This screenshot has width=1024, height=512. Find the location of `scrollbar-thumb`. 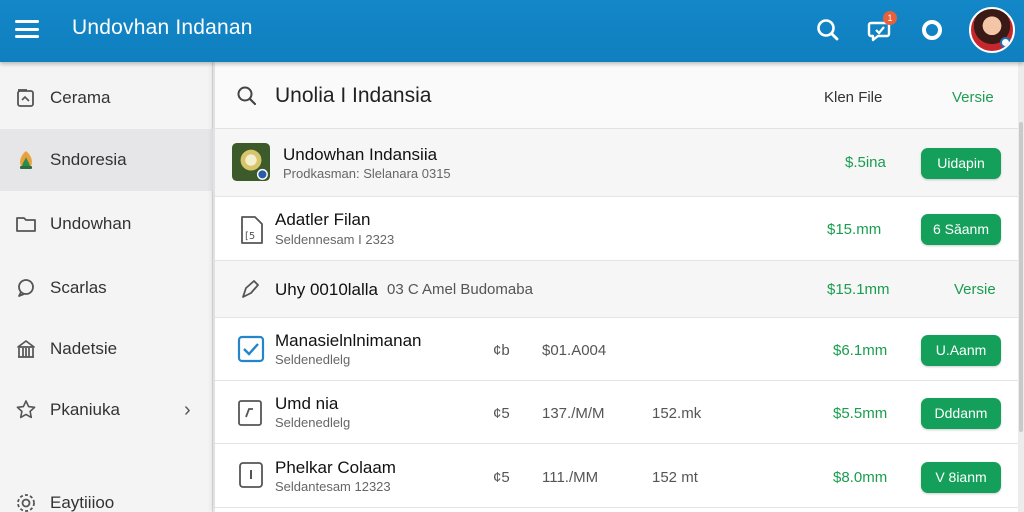

scrollbar-thumb is located at coordinates (1021, 277).